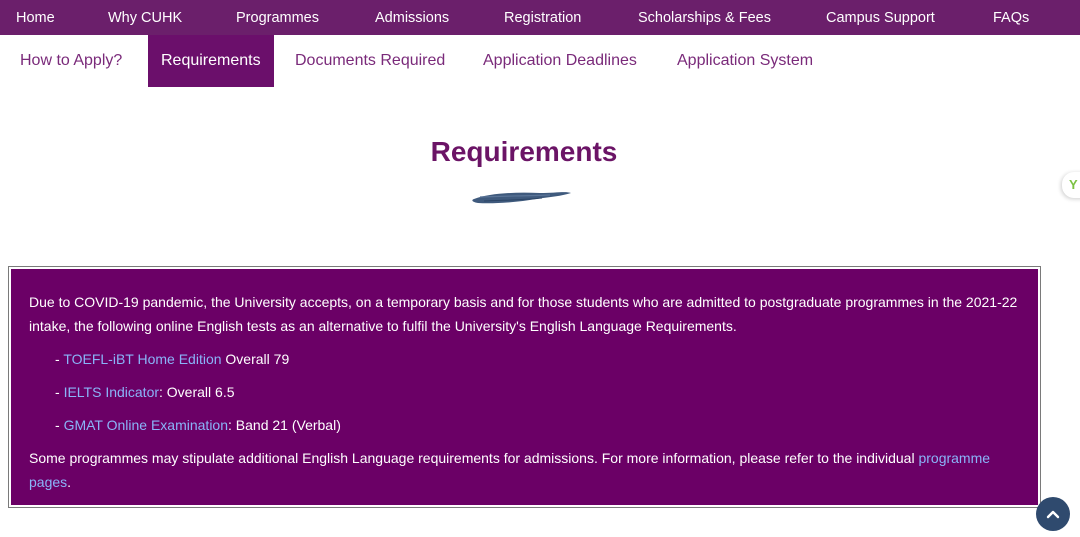 The image size is (1080, 537). I want to click on list-item: - IELTS Indicator: Overall 6.5, so click(524, 392).